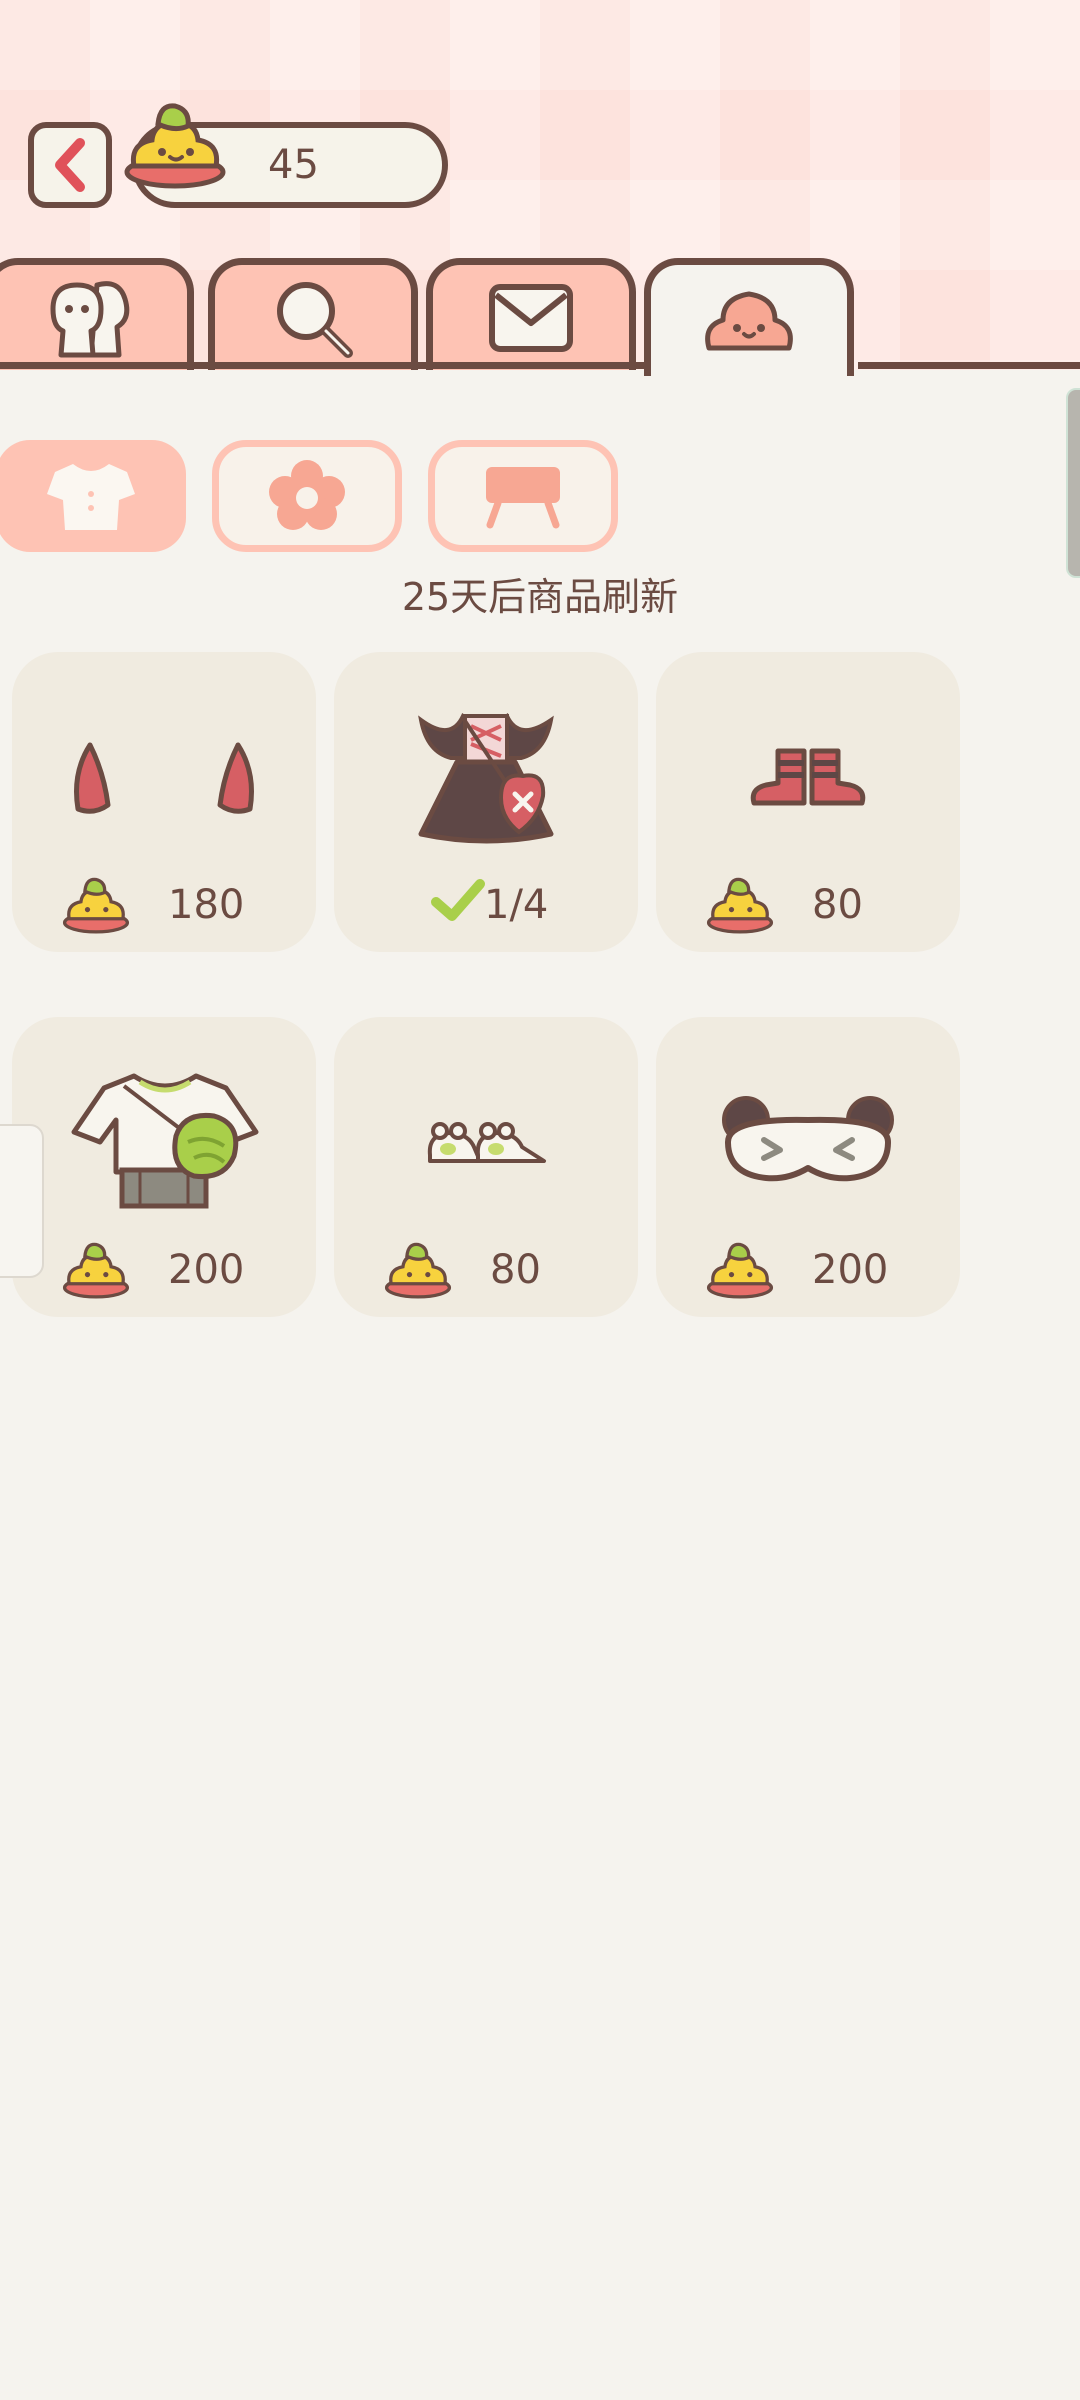 Image resolution: width=1080 pixels, height=2400 pixels. Describe the element at coordinates (206, 905) in the screenshot. I see `item-price: 180` at that location.